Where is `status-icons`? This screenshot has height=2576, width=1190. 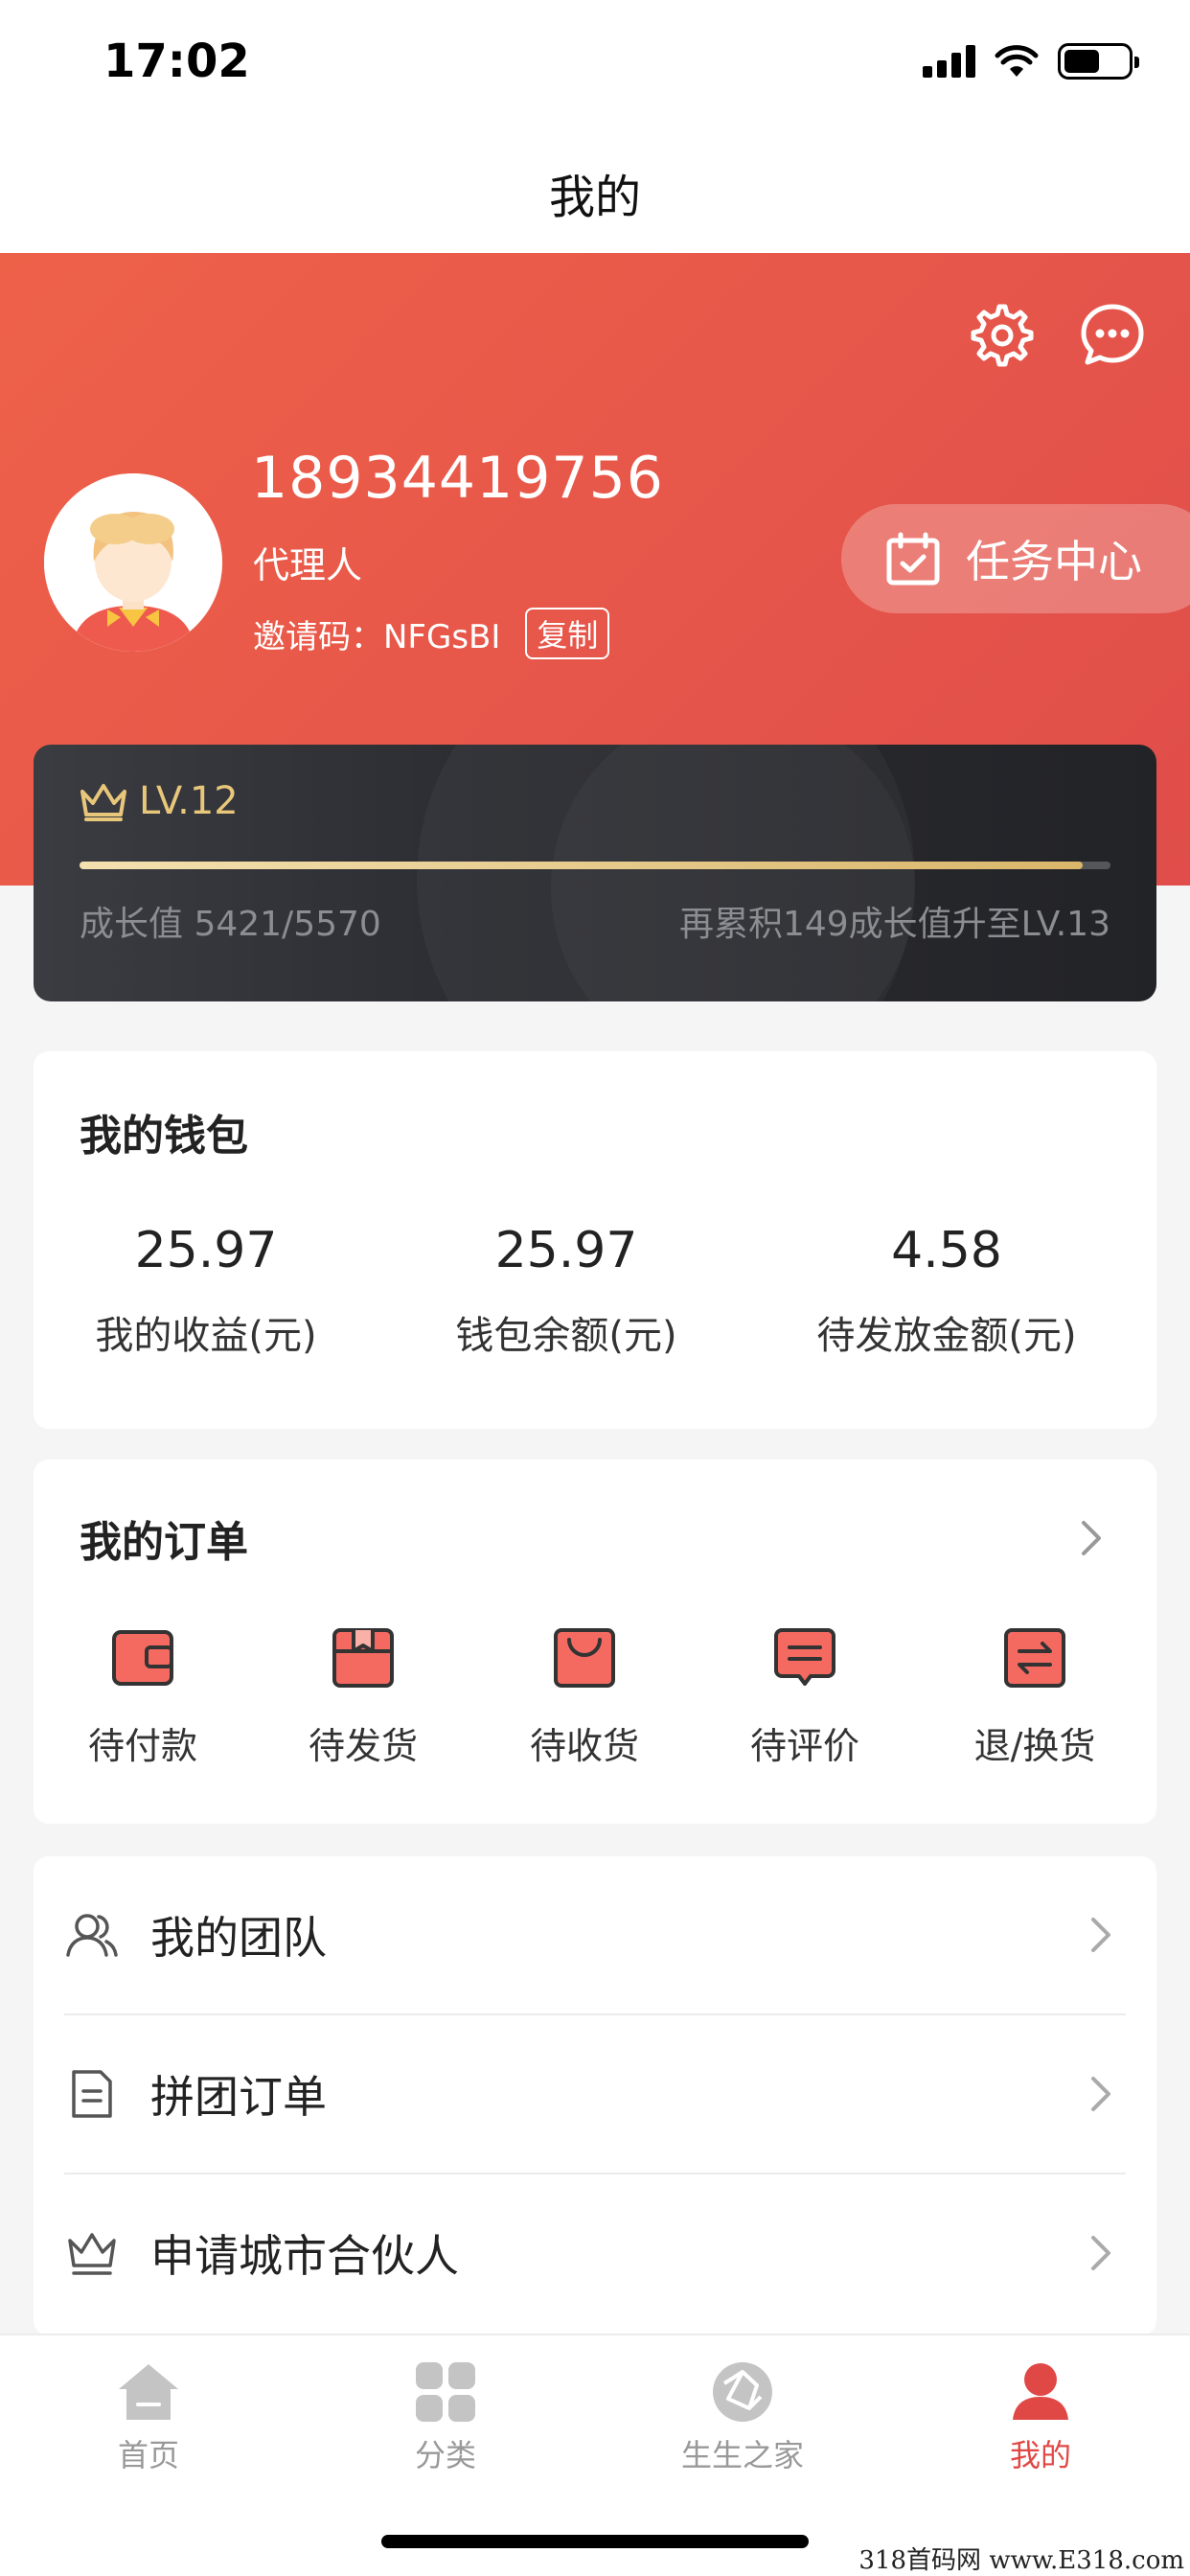 status-icons is located at coordinates (1031, 61).